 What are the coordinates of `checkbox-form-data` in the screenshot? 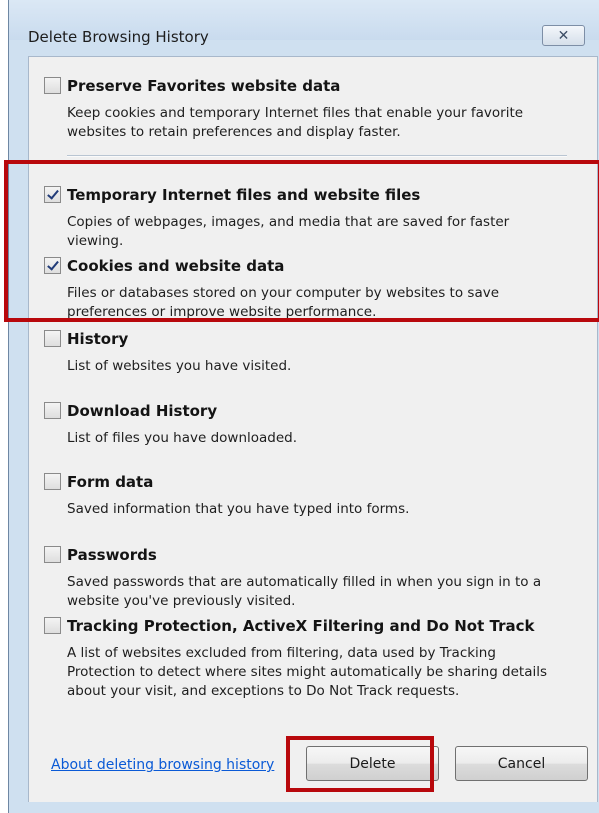 It's located at (52, 481).